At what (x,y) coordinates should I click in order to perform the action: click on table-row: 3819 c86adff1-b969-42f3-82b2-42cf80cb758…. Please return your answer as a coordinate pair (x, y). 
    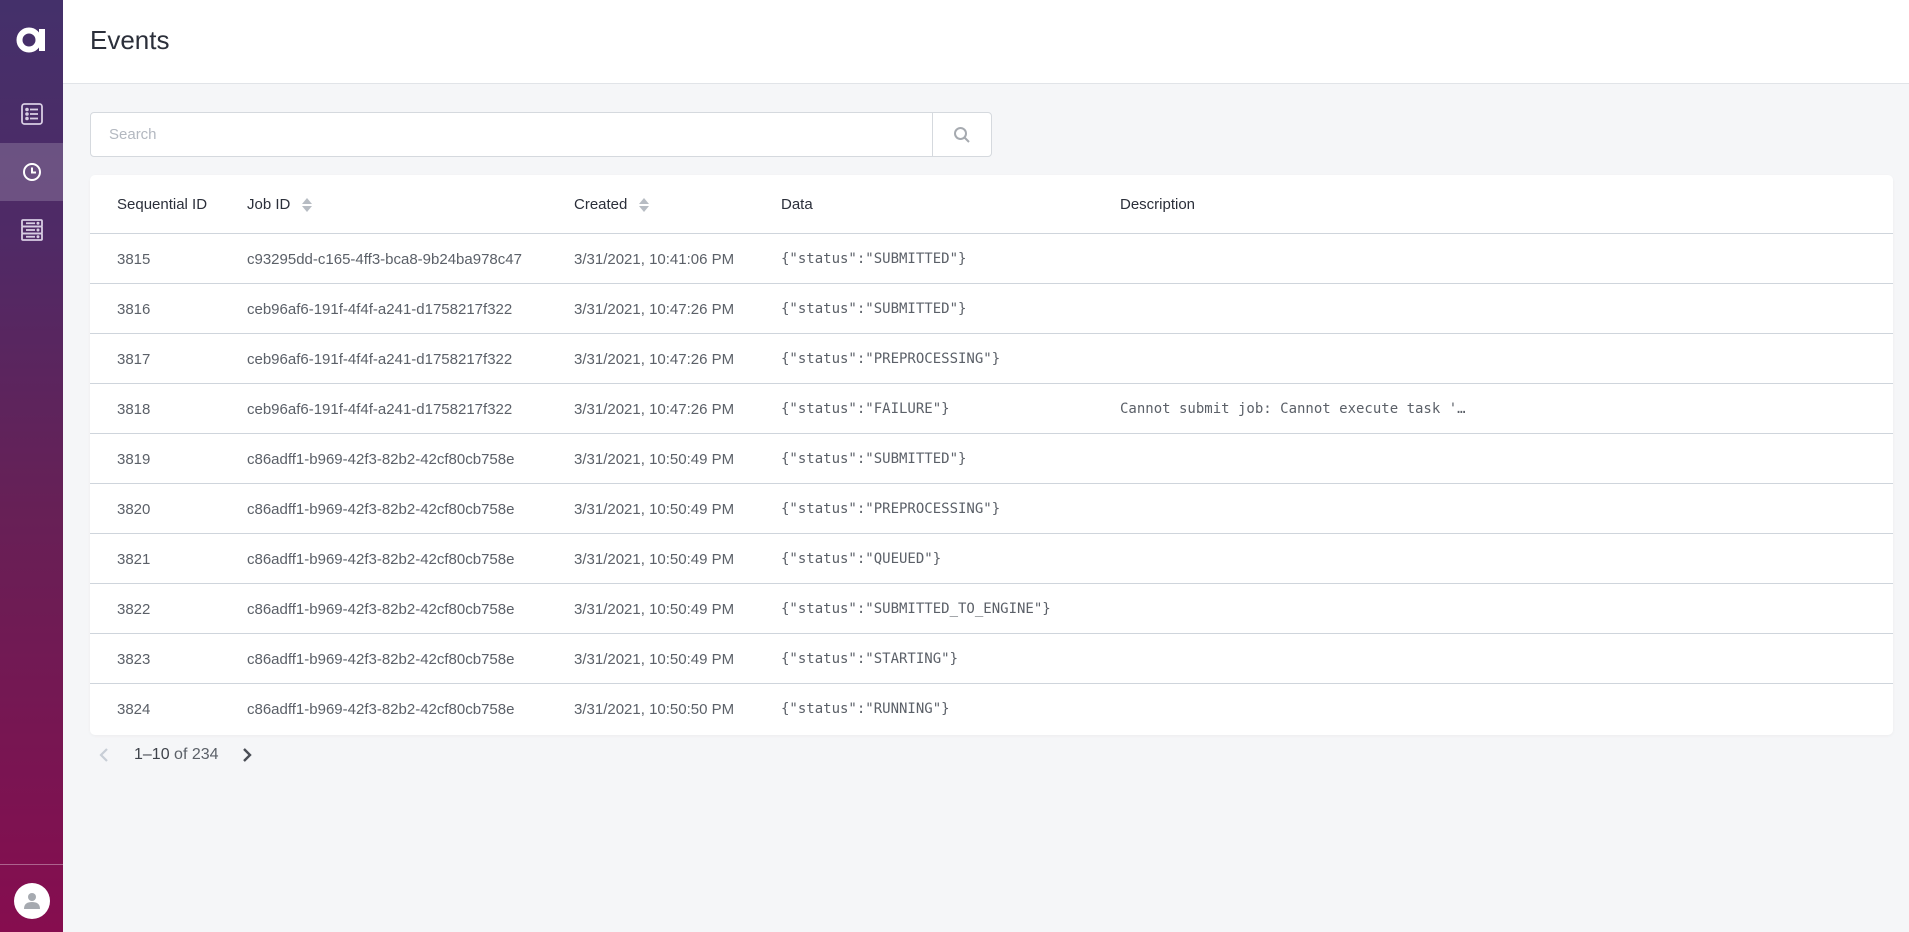
    Looking at the image, I should click on (991, 459).